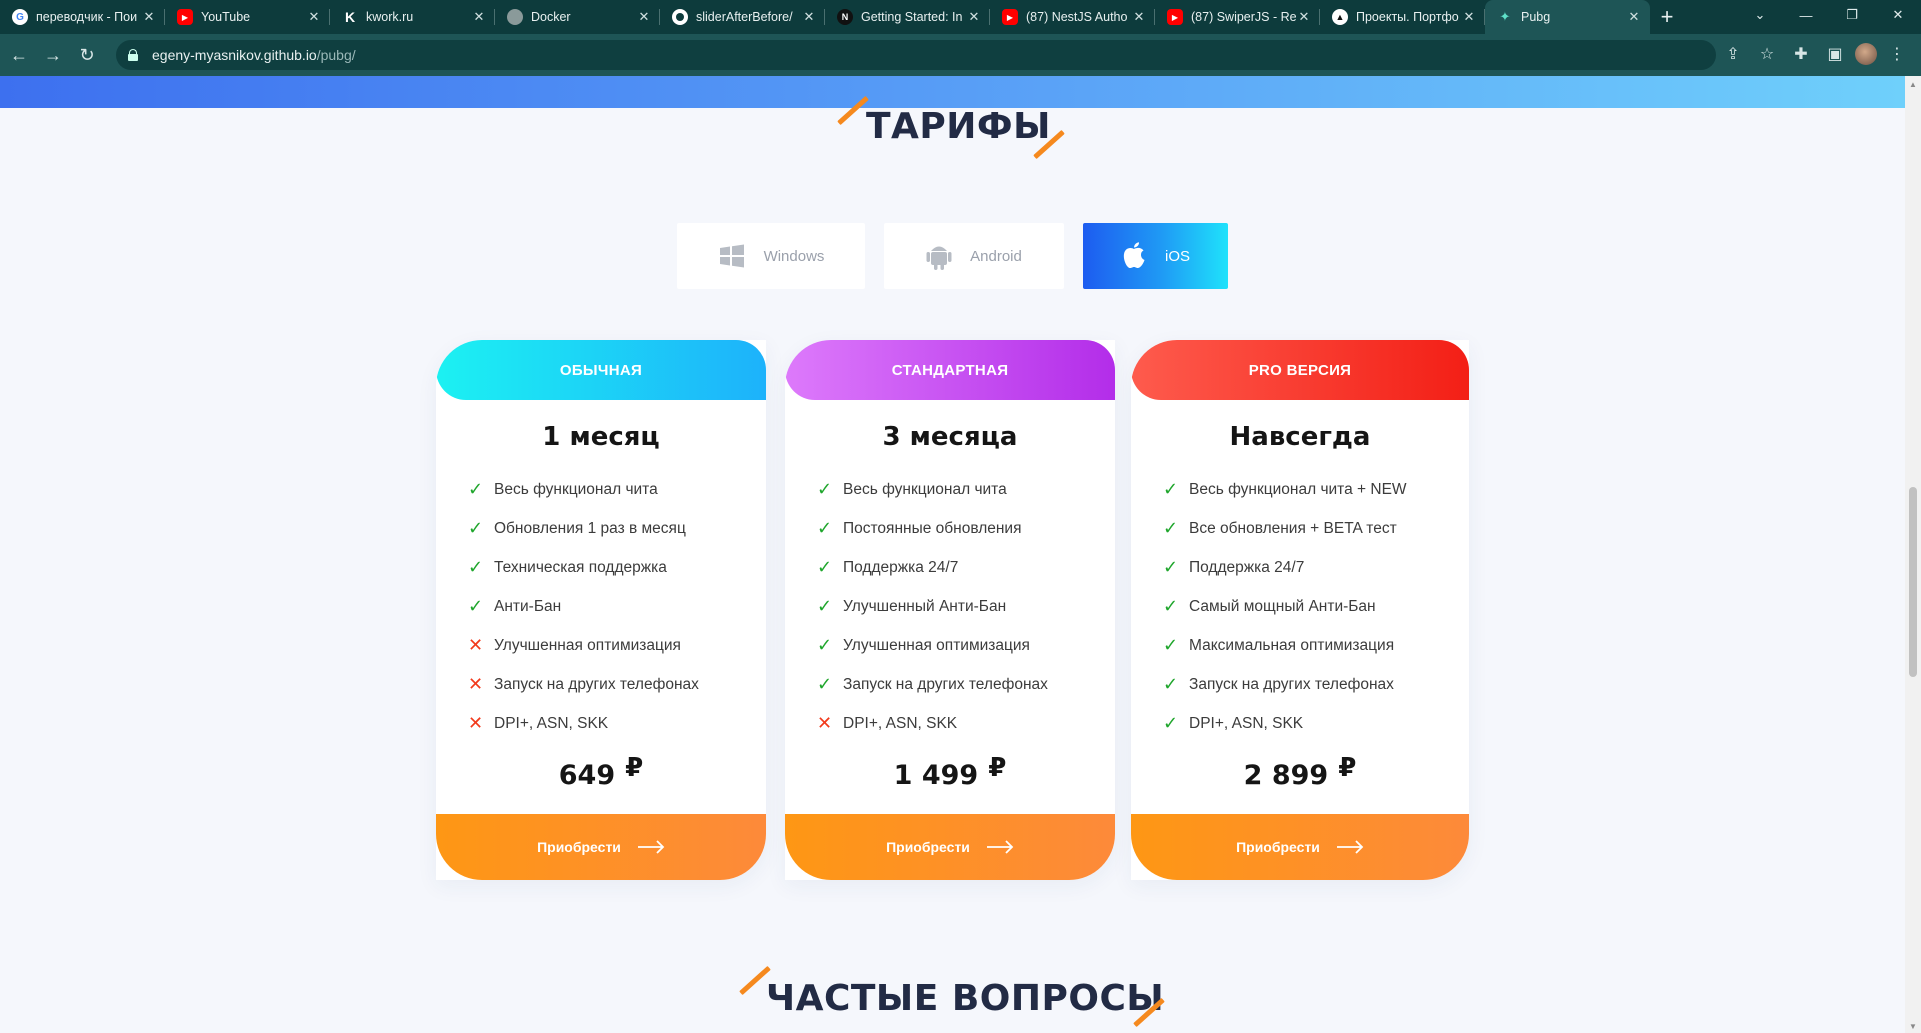 The width and height of the screenshot is (1921, 1033). Describe the element at coordinates (1177, 256) in the screenshot. I see `platform-tab-label: iOS` at that location.